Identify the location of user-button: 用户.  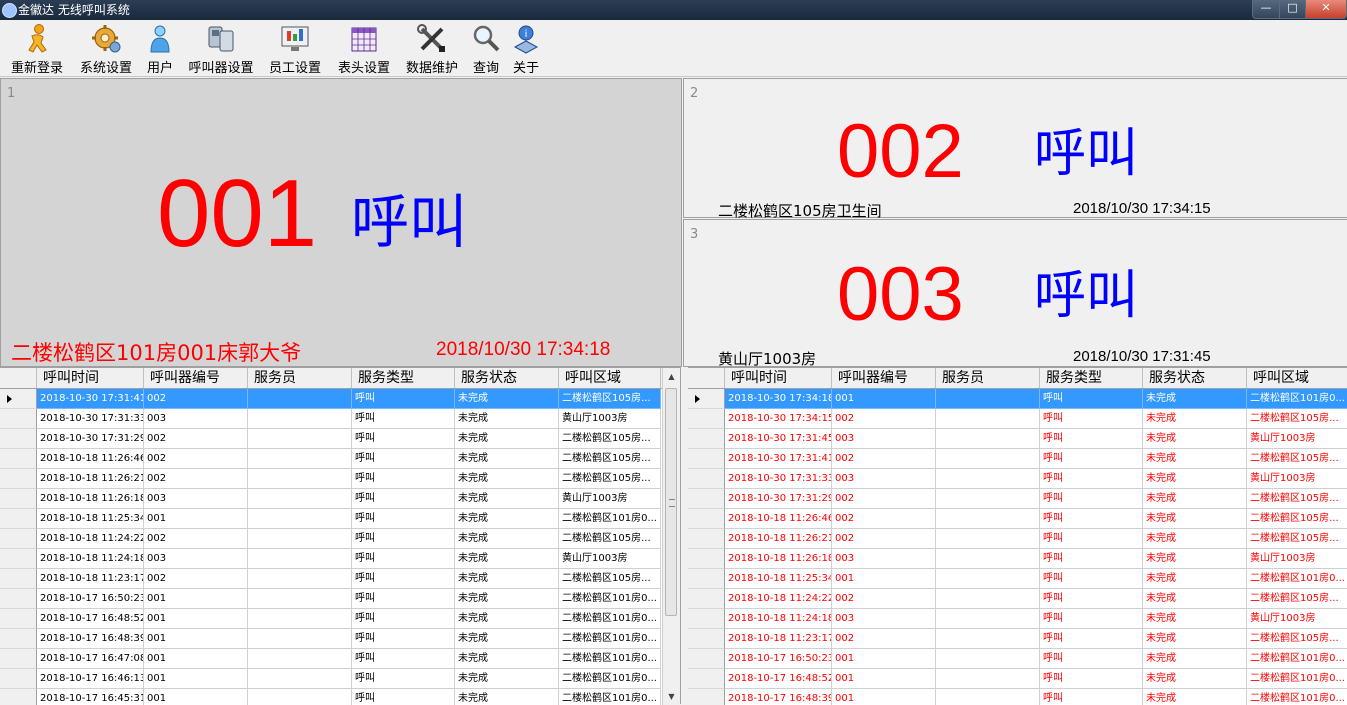
(160, 49).